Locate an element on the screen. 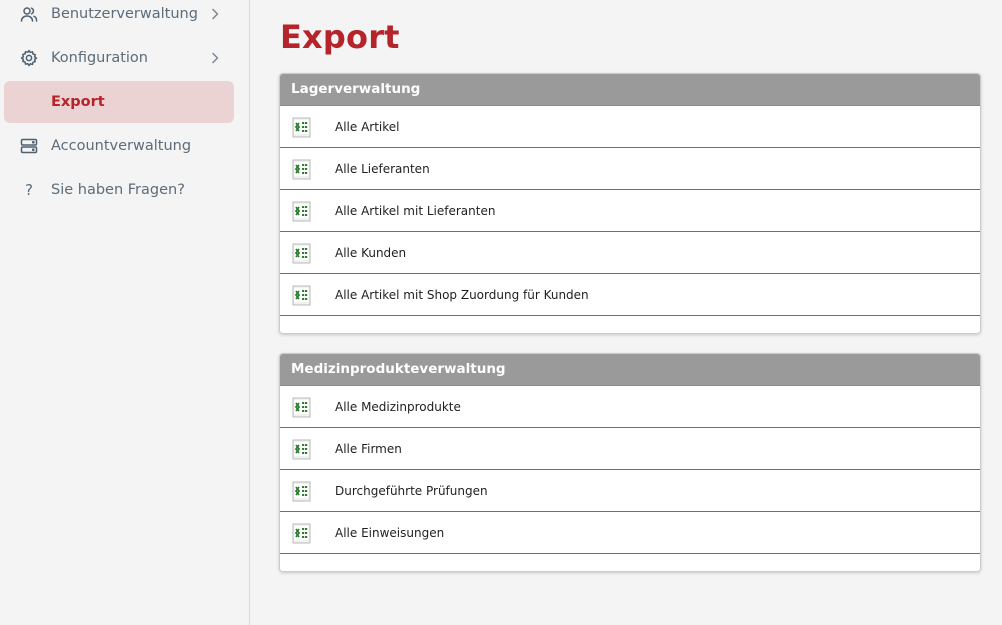 The height and width of the screenshot is (625, 1002). export-row-alle-medizinprodukte: Alle Medizinprodukte is located at coordinates (630, 407).